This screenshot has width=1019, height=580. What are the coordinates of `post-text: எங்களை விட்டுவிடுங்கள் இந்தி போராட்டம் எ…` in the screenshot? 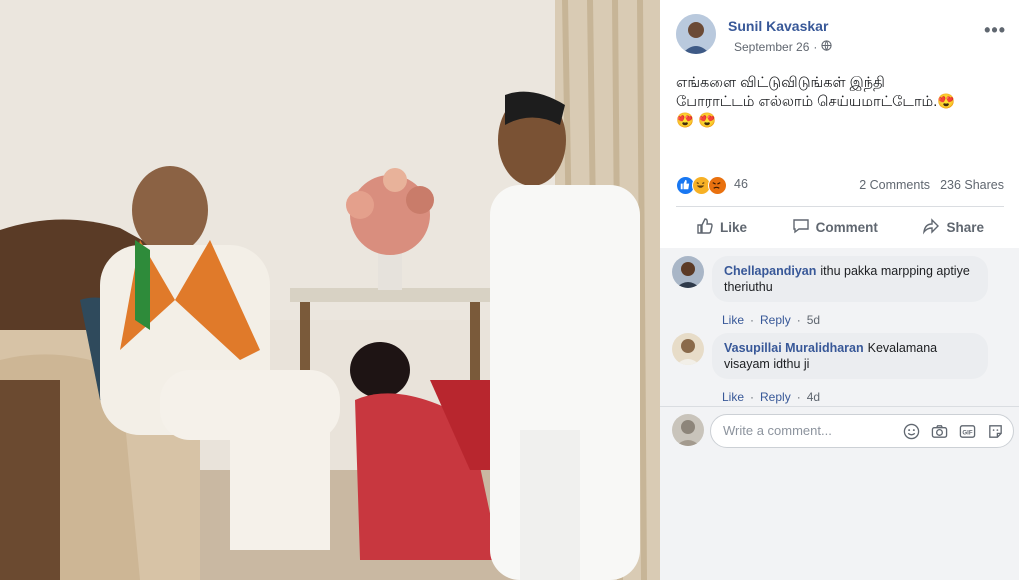 It's located at (841, 102).